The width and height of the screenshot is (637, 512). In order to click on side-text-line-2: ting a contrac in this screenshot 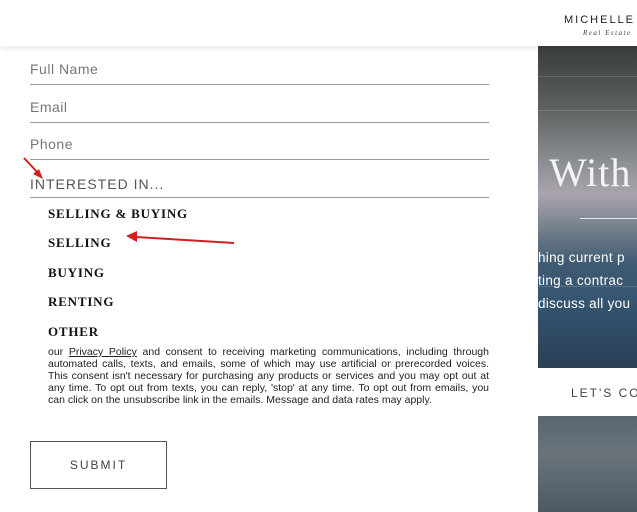, I will do `click(581, 280)`.